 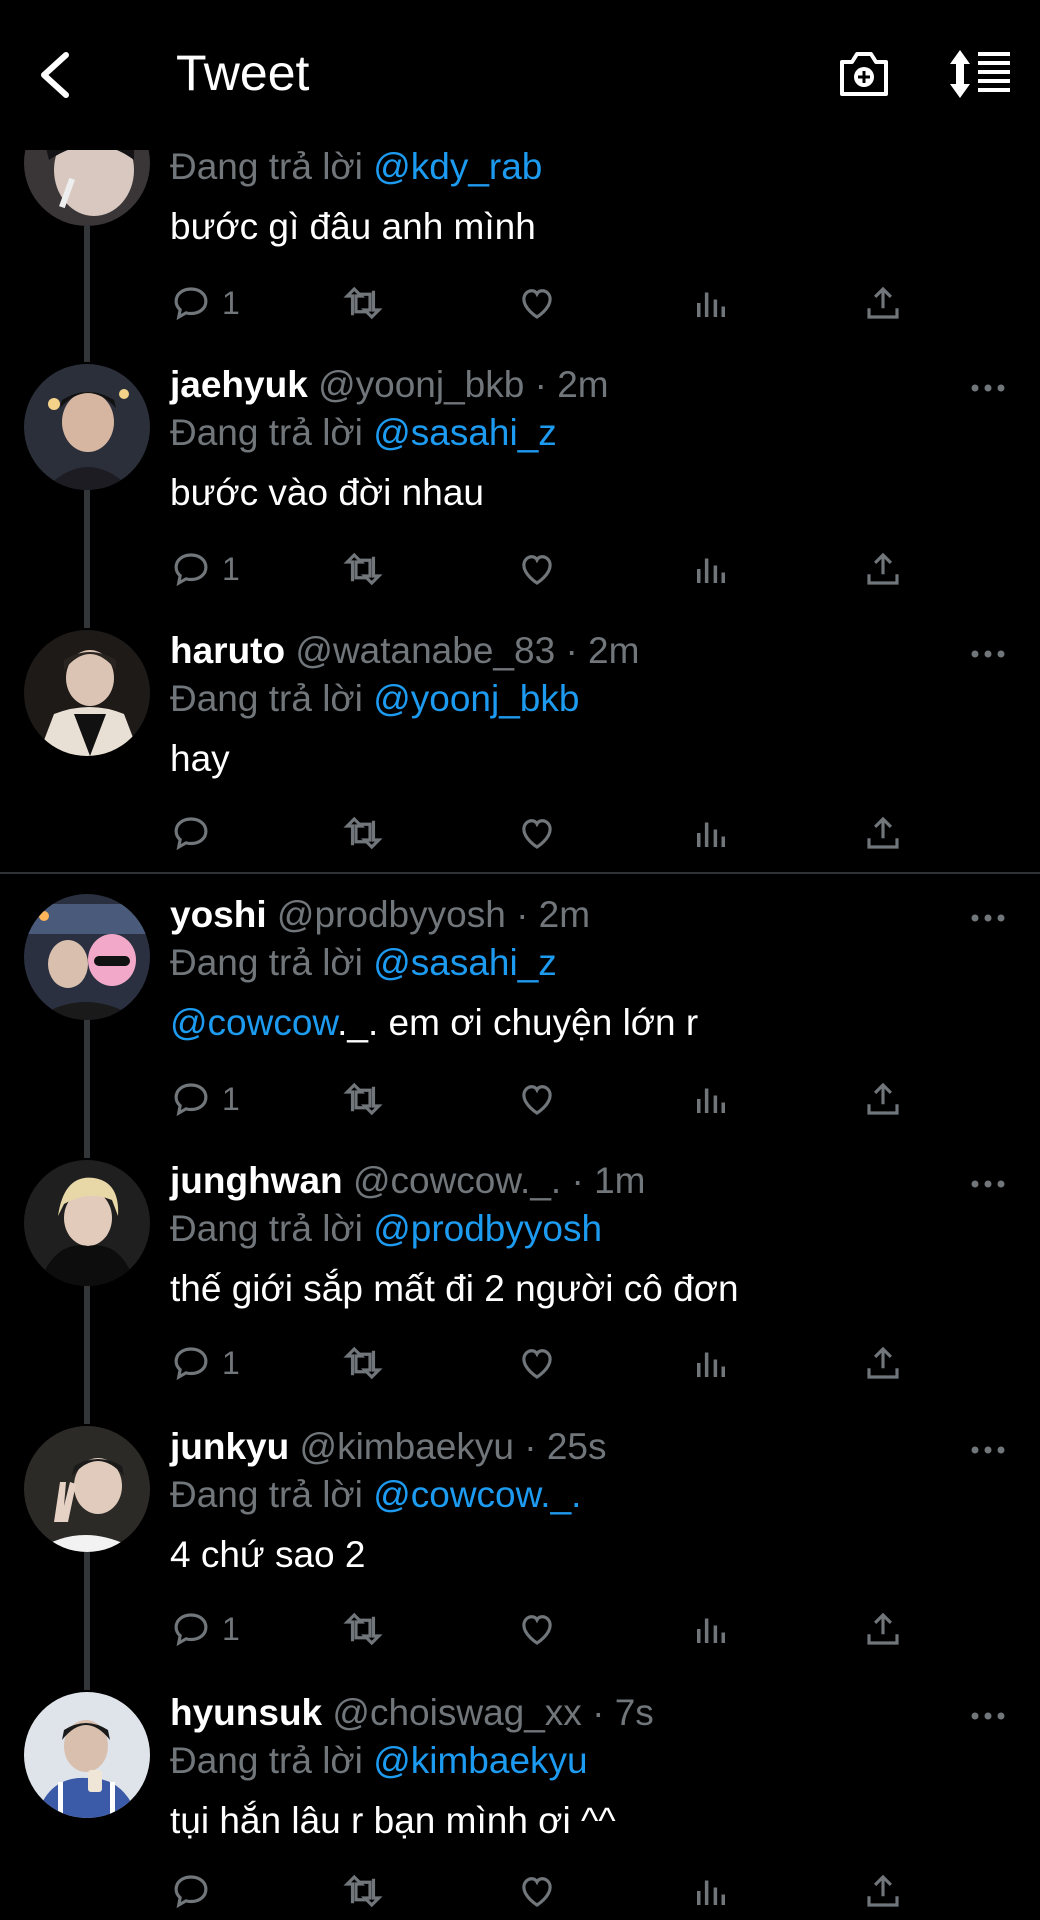 What do you see at coordinates (356, 166) in the screenshot?
I see `replying-to: Đang trả lời @kdy_rab` at bounding box center [356, 166].